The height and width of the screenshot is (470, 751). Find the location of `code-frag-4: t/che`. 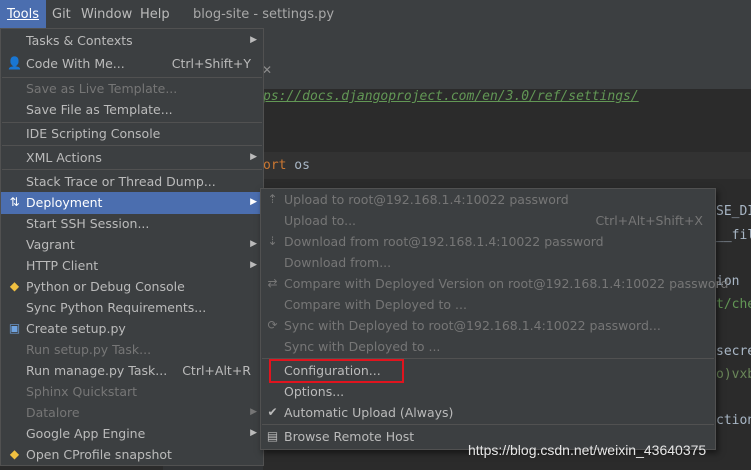

code-frag-4: t/che is located at coordinates (733, 304).